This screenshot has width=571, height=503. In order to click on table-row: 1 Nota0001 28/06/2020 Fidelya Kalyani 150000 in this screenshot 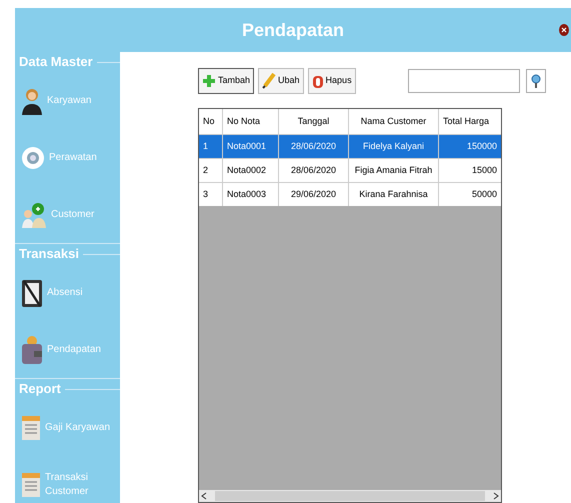, I will do `click(350, 146)`.